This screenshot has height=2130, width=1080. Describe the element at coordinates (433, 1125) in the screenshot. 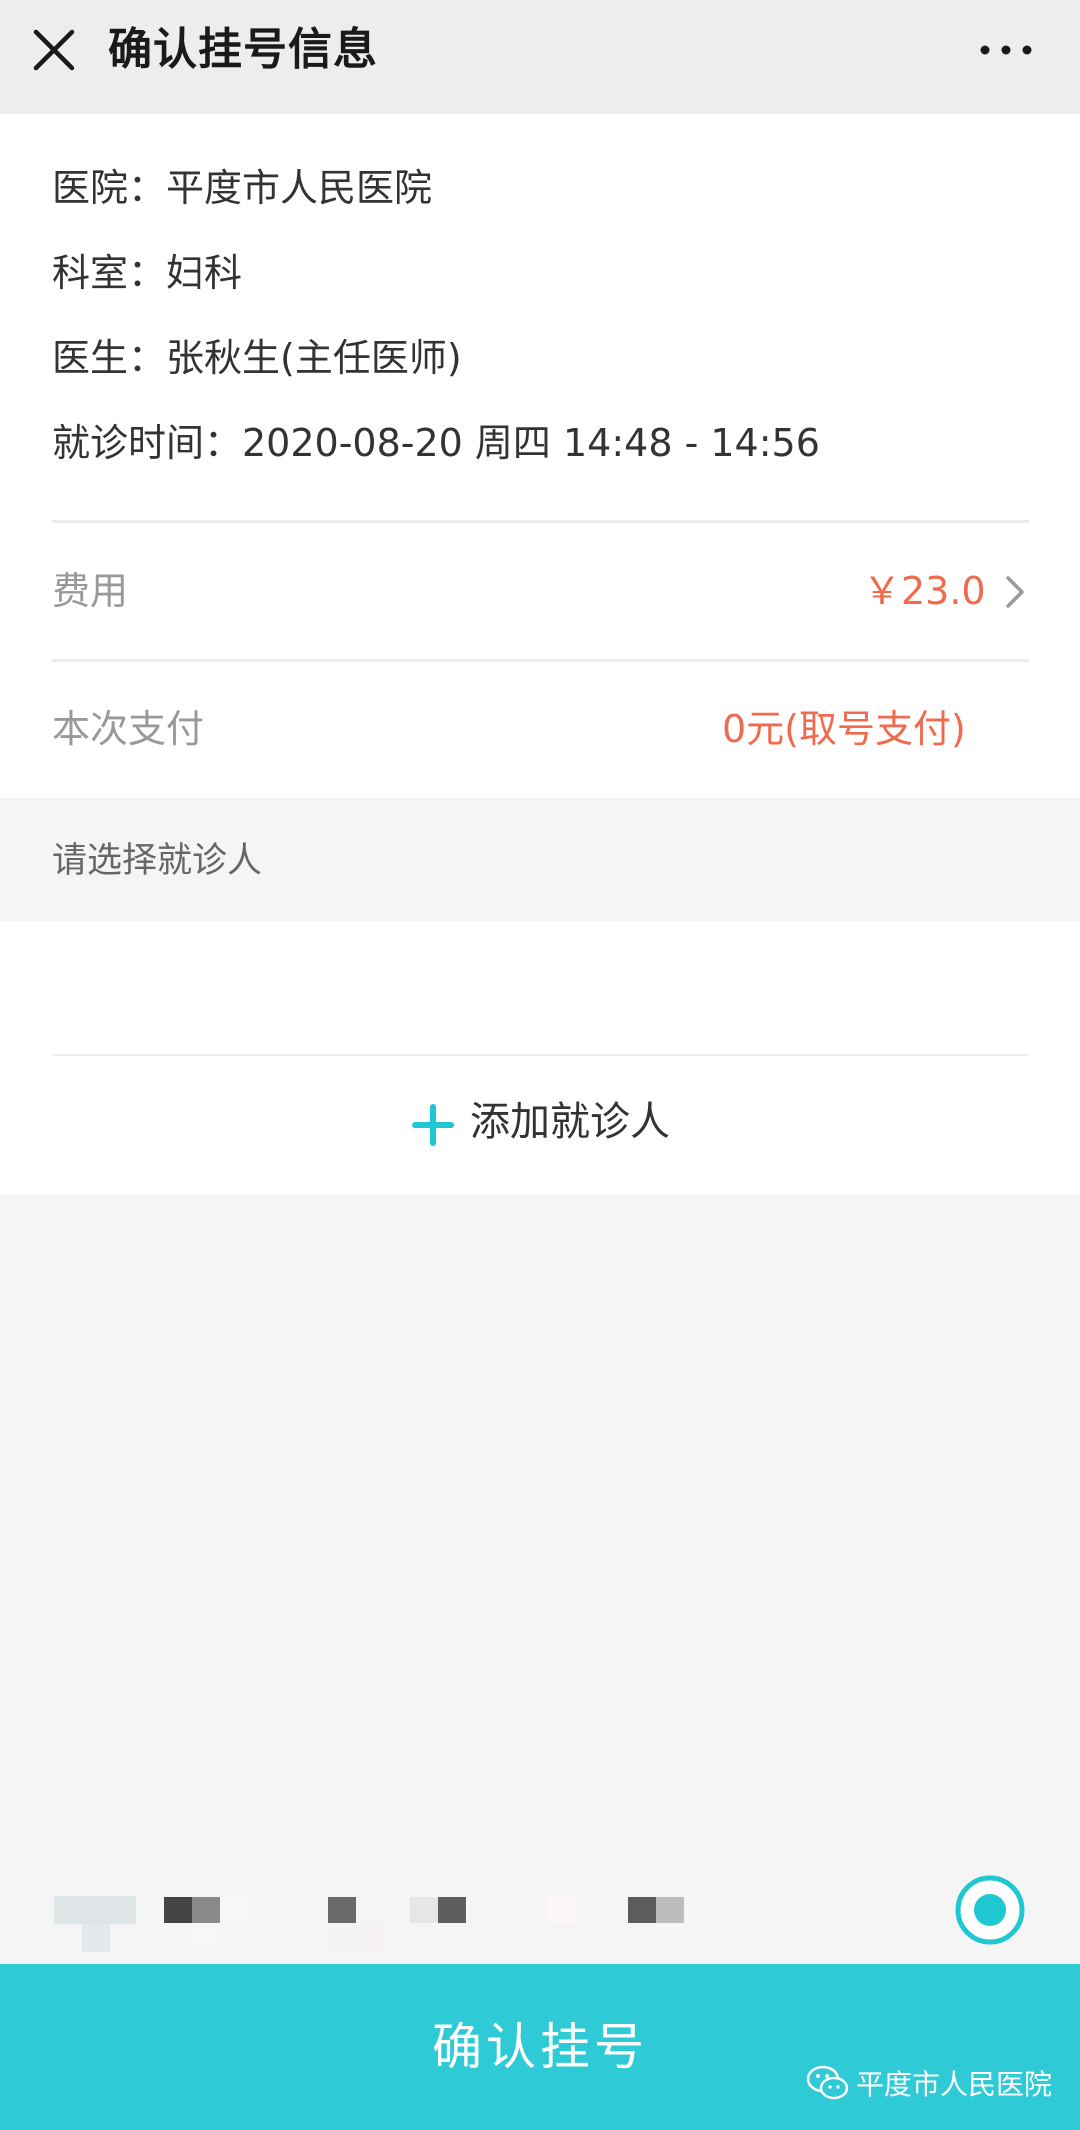

I see `plus-icon` at that location.